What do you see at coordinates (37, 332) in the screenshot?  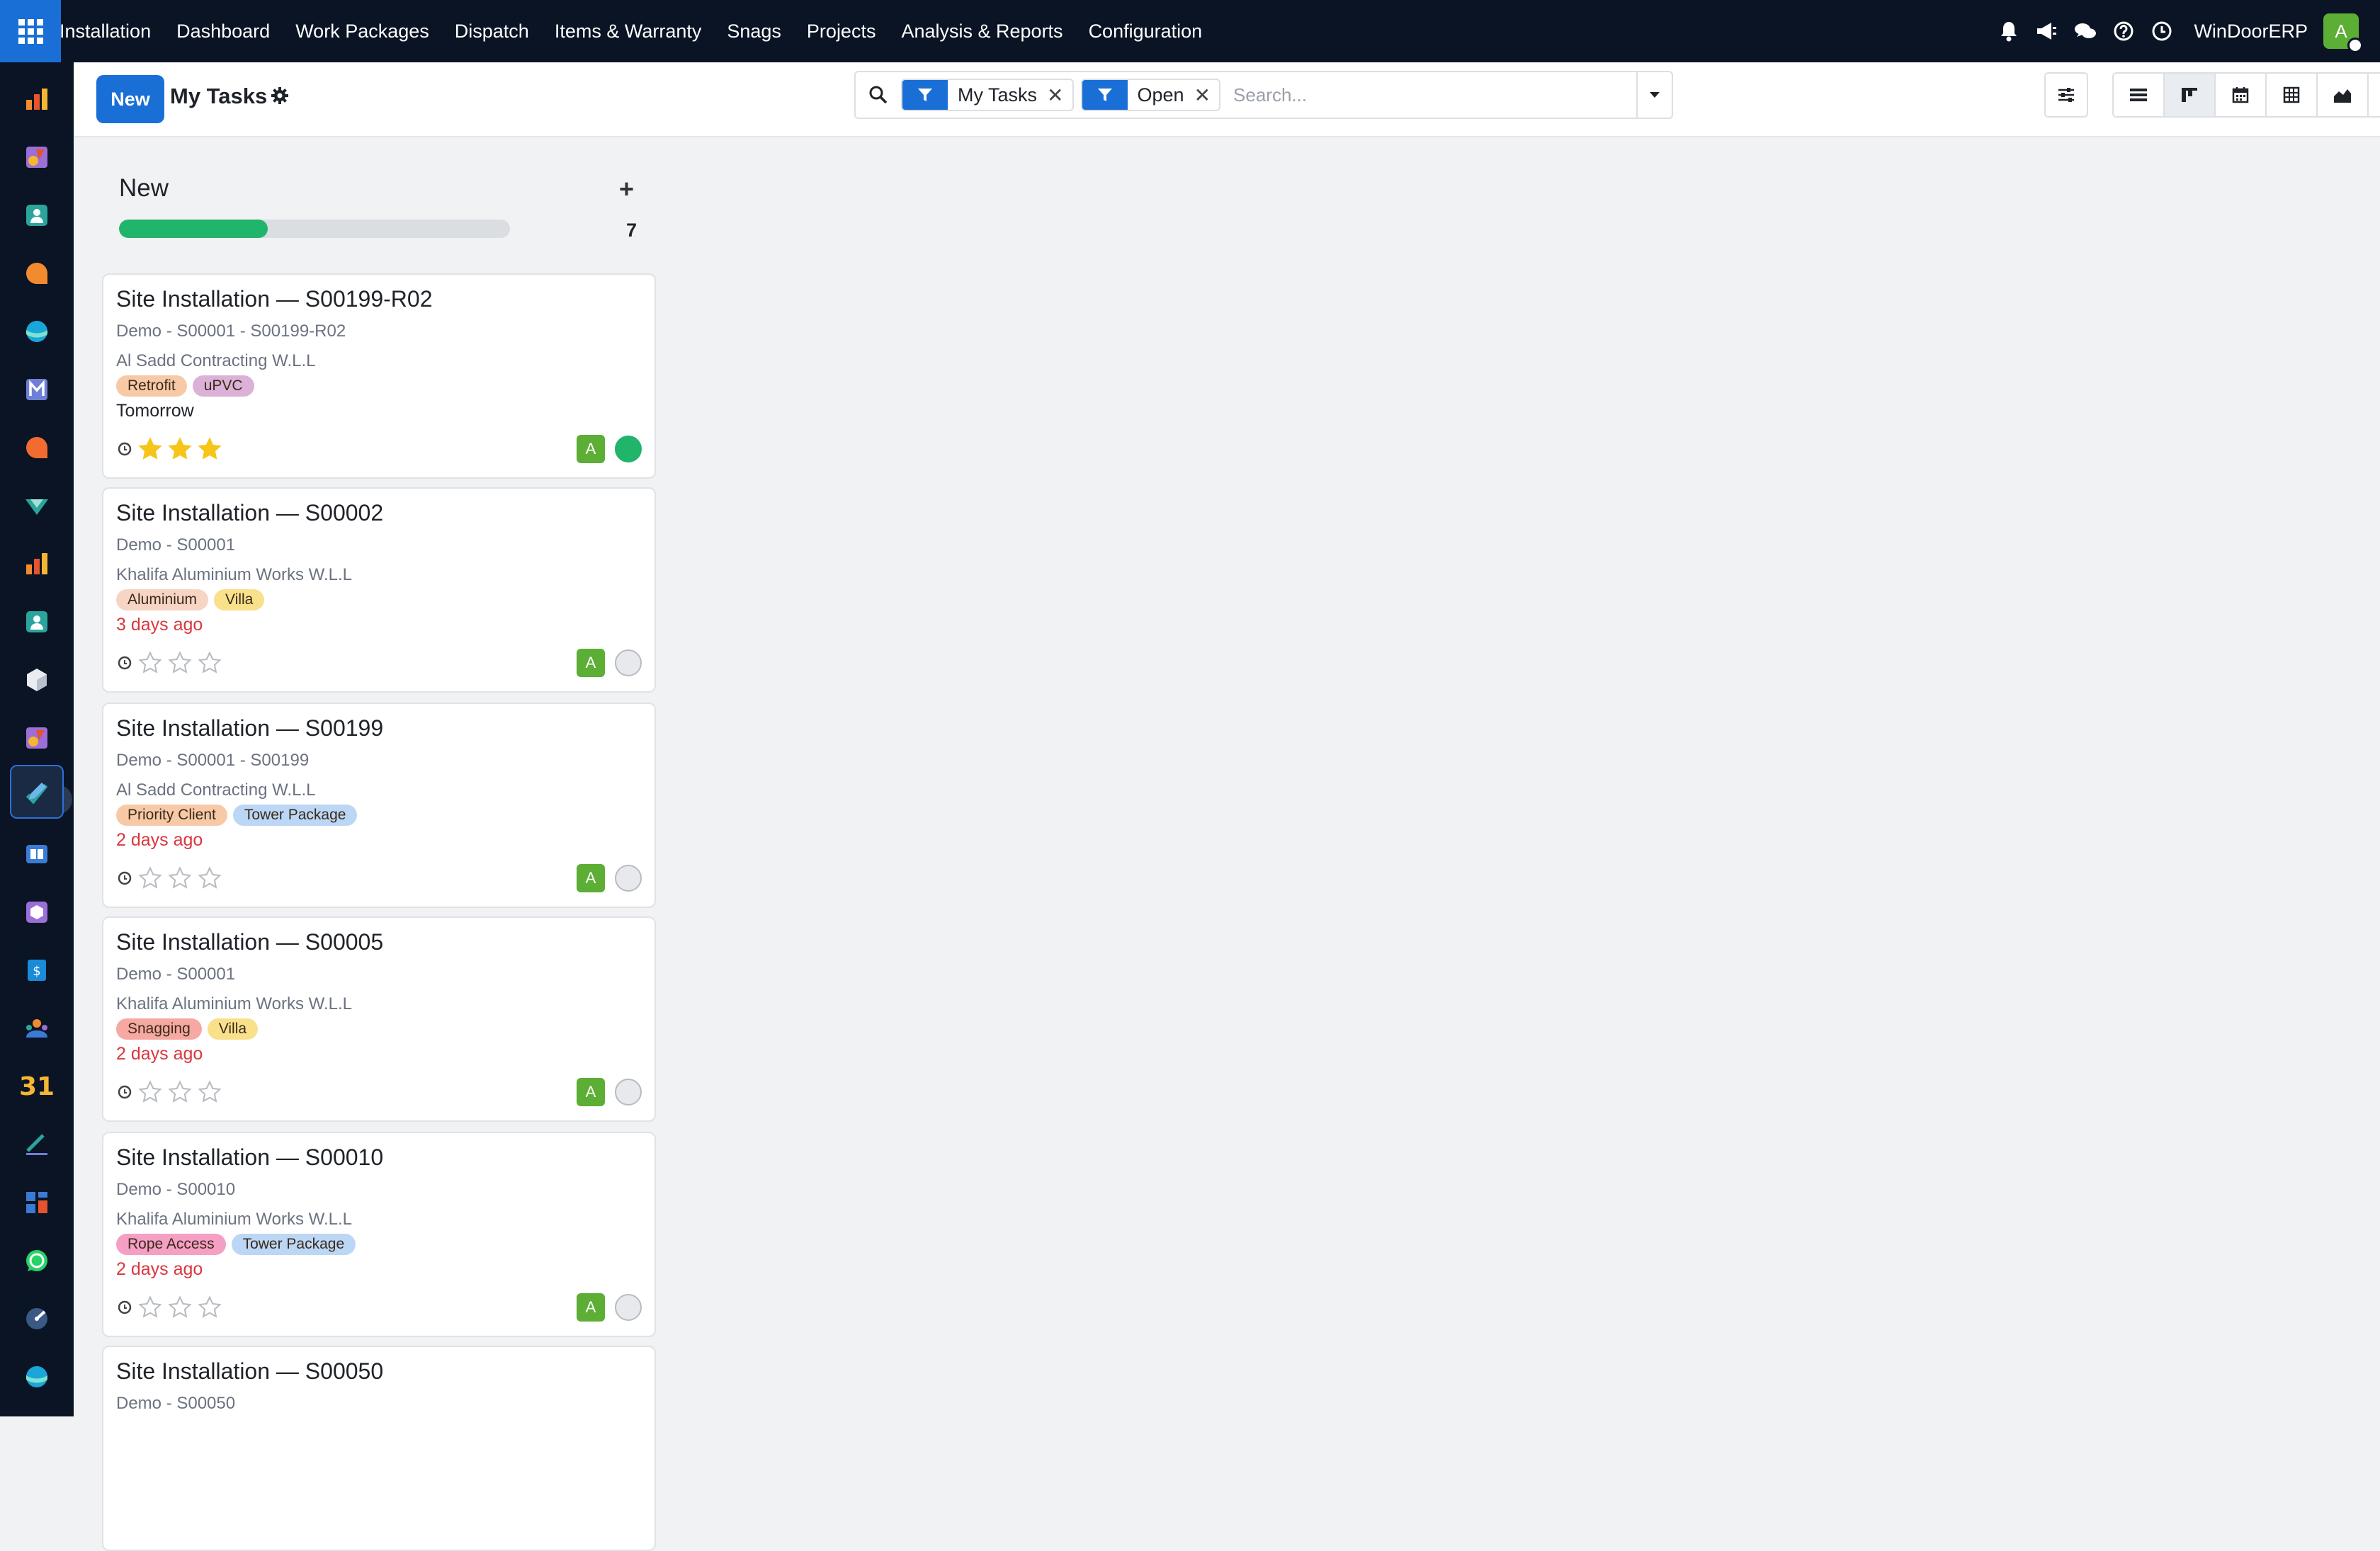 I see `website-app-icon` at bounding box center [37, 332].